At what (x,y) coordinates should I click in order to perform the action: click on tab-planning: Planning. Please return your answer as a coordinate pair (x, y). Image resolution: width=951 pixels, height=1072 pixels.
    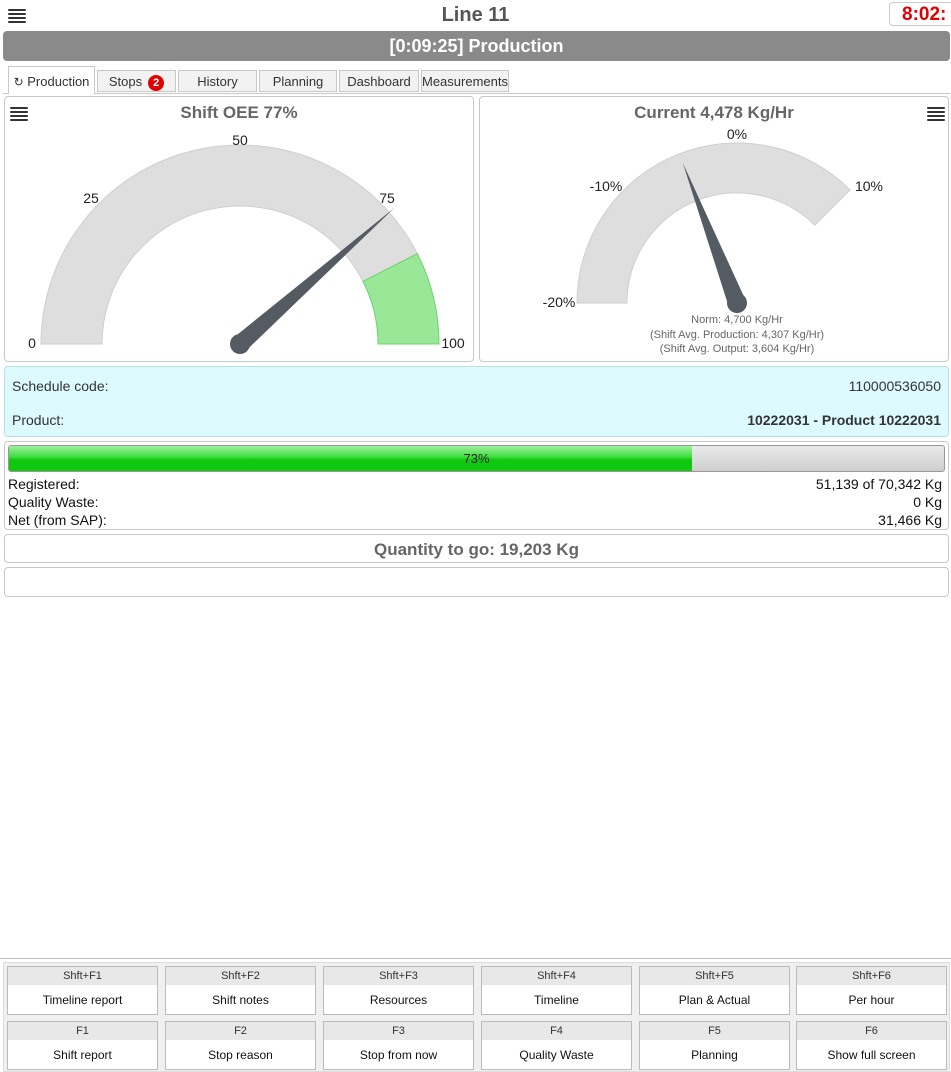
    Looking at the image, I should click on (298, 81).